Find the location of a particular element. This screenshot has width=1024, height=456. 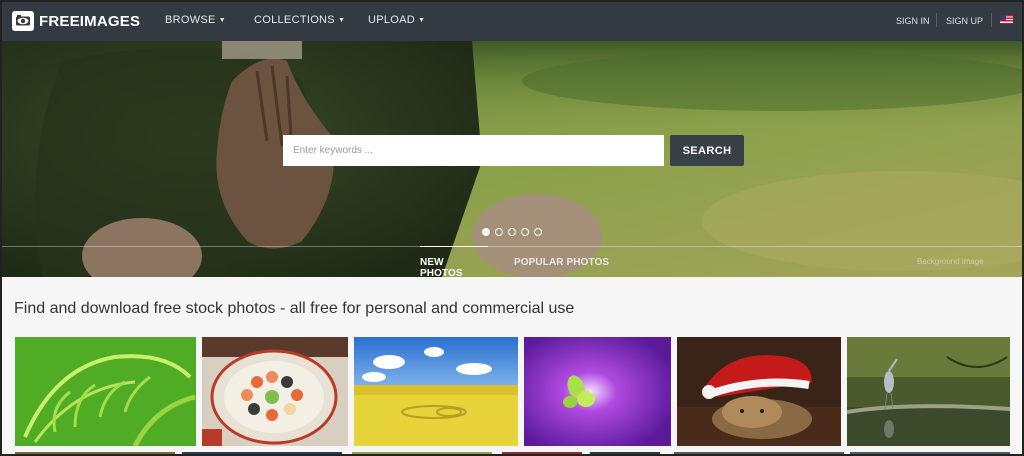

tab-popular-photos: POPULAR PHOTOS is located at coordinates (561, 262).